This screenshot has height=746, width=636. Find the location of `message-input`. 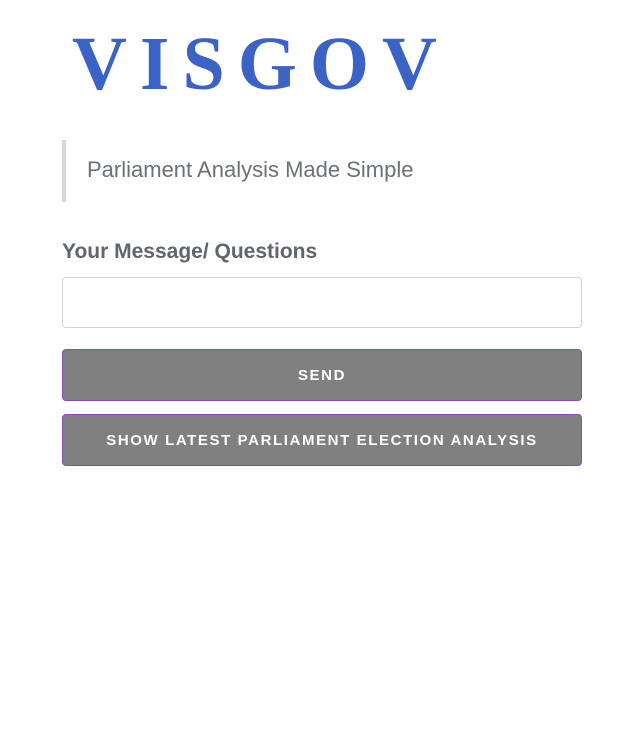

message-input is located at coordinates (322, 302).